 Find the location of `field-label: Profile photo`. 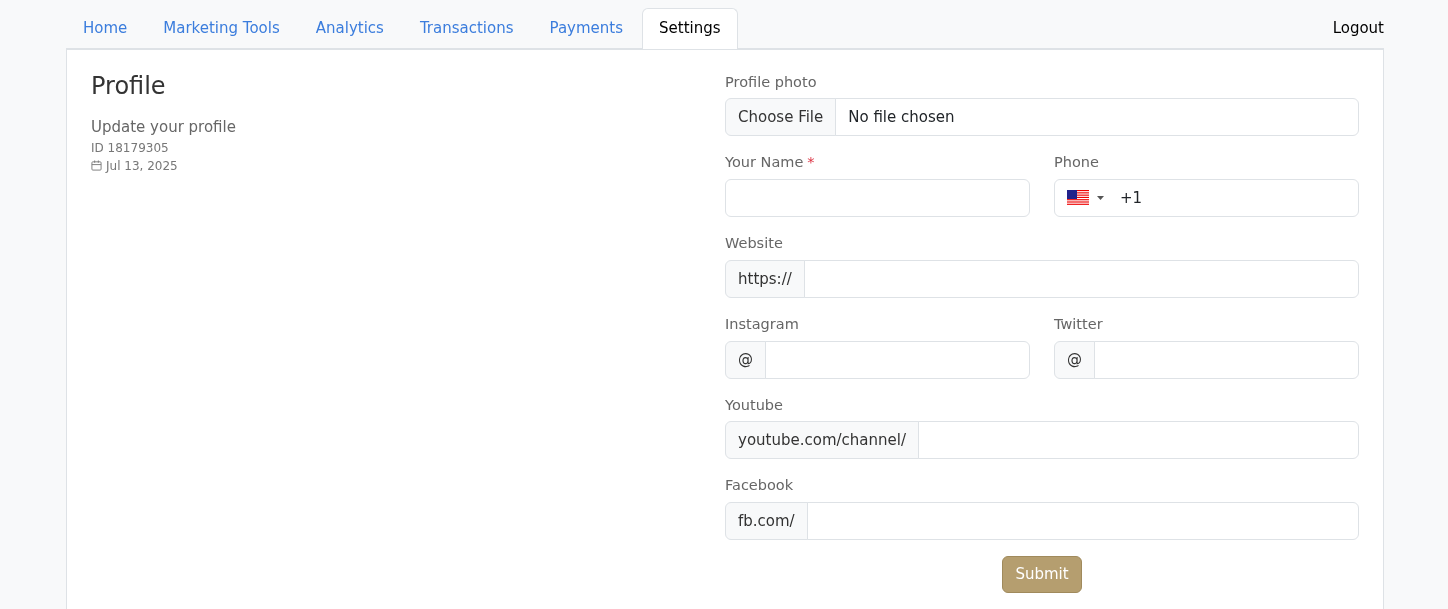

field-label: Profile photo is located at coordinates (771, 82).